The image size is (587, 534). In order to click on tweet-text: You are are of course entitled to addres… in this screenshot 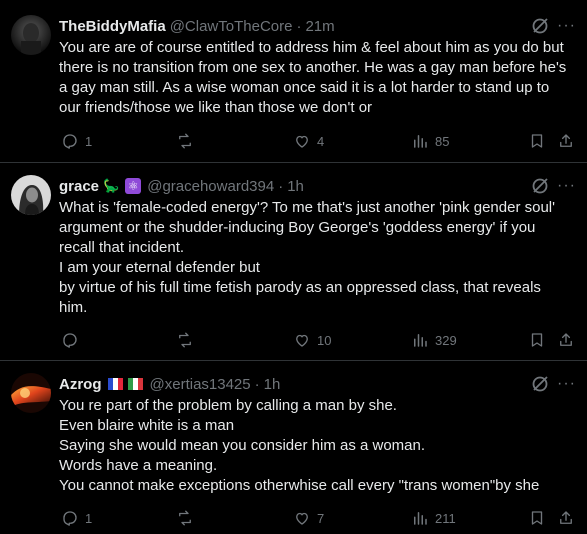, I will do `click(319, 78)`.